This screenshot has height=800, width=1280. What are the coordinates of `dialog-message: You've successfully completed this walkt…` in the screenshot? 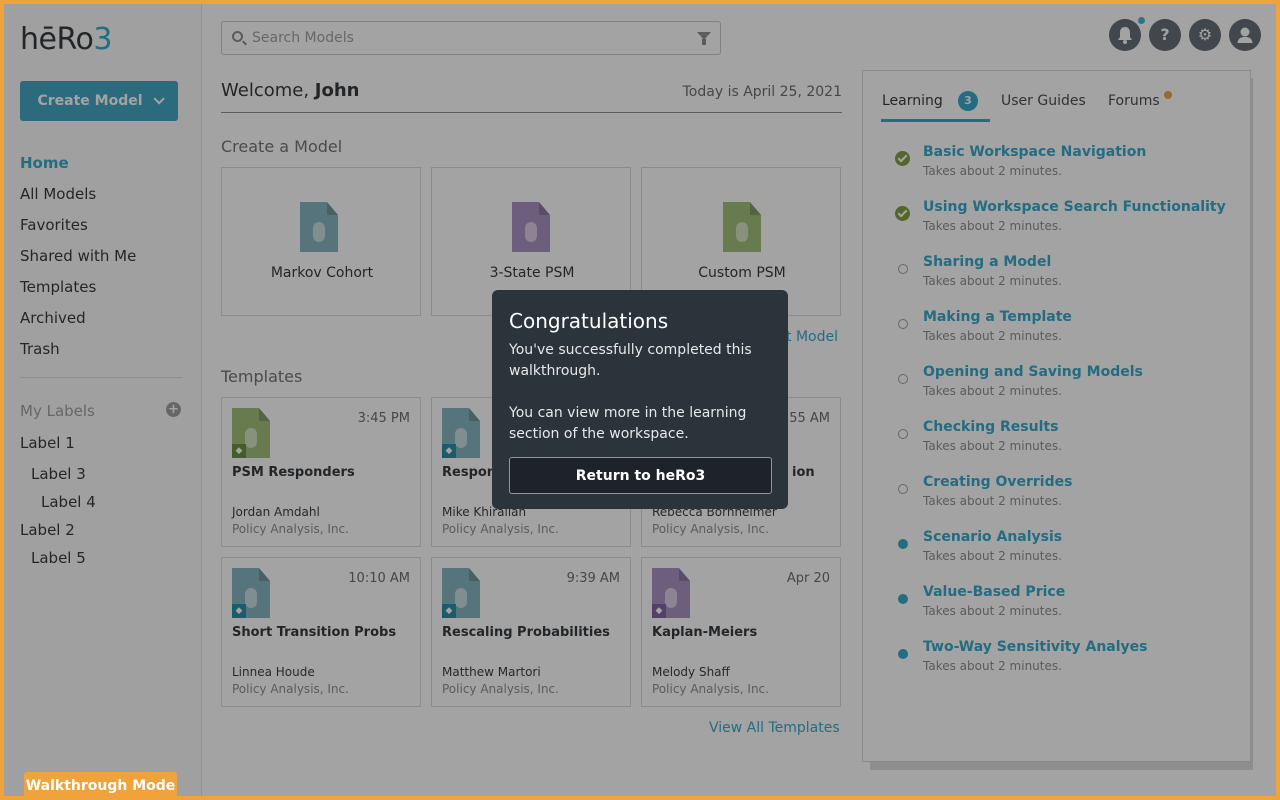 It's located at (630, 360).